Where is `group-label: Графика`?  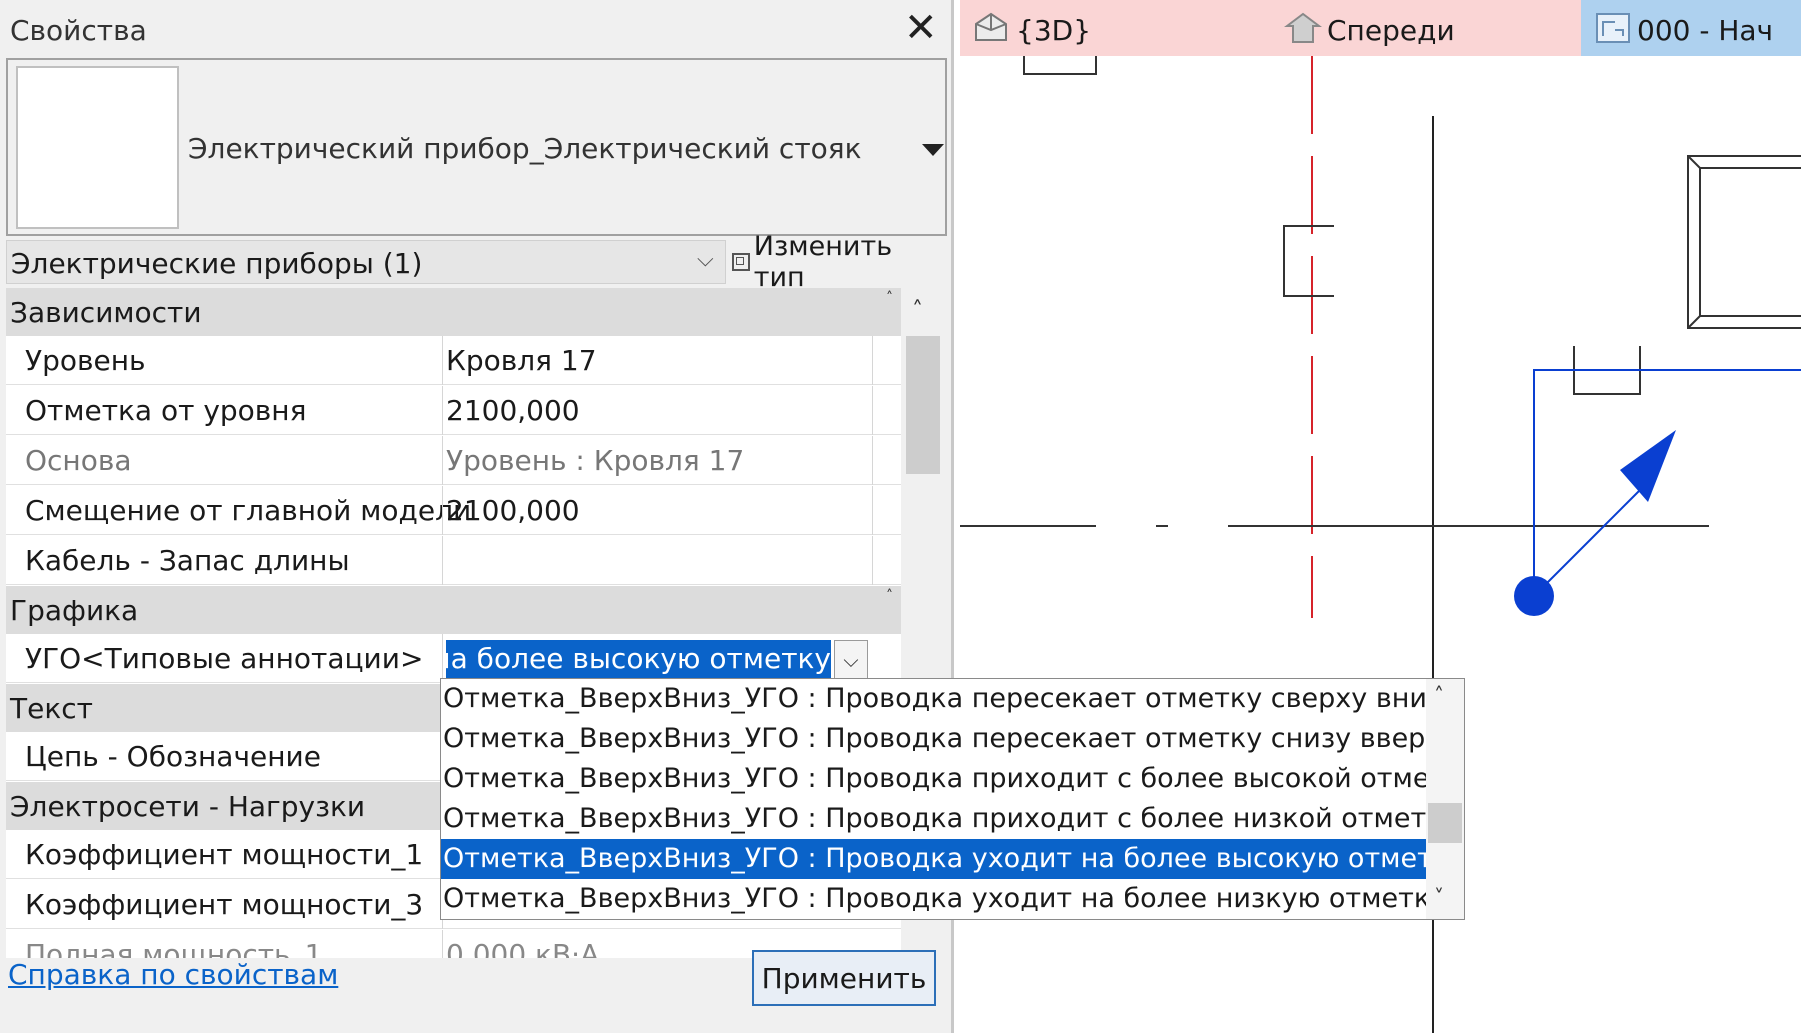
group-label: Графика is located at coordinates (74, 610).